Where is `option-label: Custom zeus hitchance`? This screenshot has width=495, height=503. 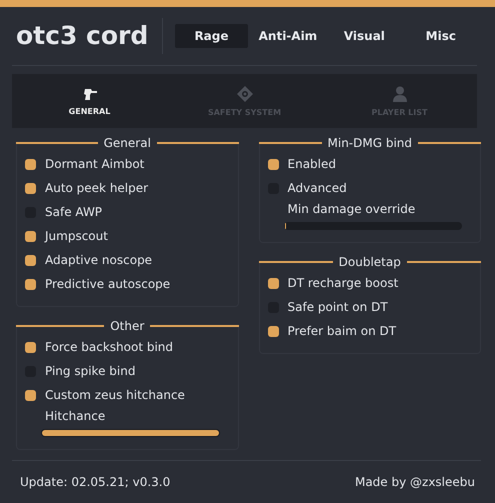
option-label: Custom zeus hitchance is located at coordinates (115, 395).